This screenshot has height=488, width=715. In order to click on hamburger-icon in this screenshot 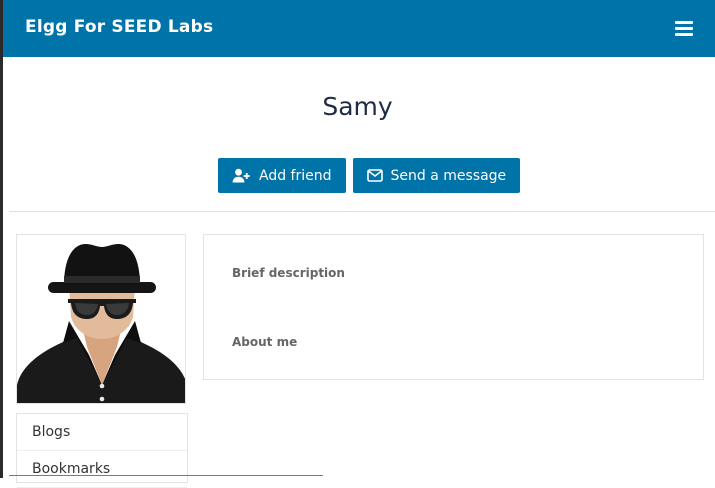, I will do `click(684, 28)`.